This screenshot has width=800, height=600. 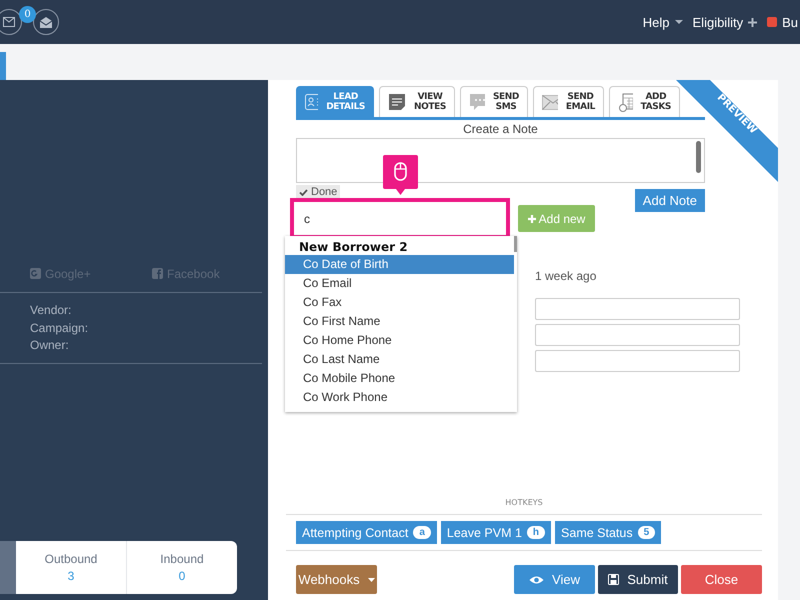 What do you see at coordinates (46, 22) in the screenshot?
I see `open-envelope-icon` at bounding box center [46, 22].